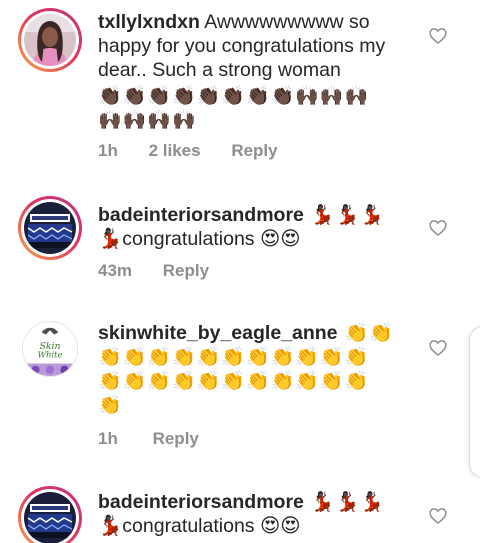 This screenshot has width=480, height=543. I want to click on comment-emoji: 👏🏿👏🏿👏🏿👏🏿👏🏿👏🏿👏🏿👏🏿🙌🏿🙌🏿🙌🏿🙌🏿🙌🏿🙌🏿🙌🏿, so click(234, 108).